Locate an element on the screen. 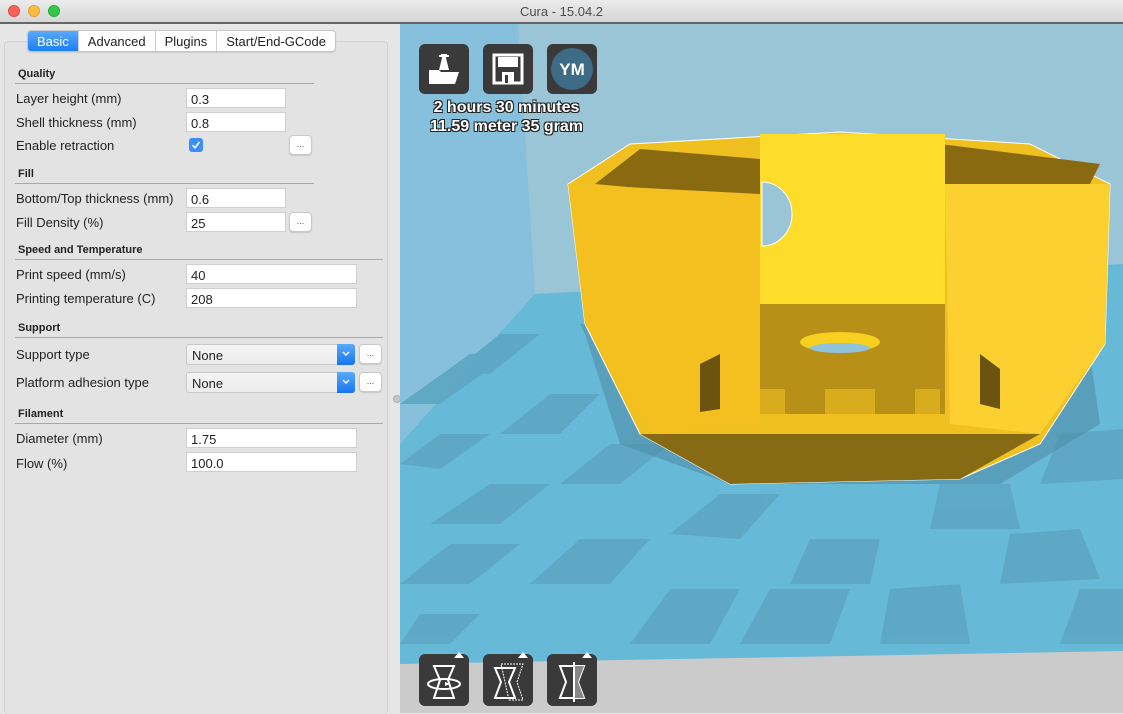  load-model-icon is located at coordinates (444, 69).